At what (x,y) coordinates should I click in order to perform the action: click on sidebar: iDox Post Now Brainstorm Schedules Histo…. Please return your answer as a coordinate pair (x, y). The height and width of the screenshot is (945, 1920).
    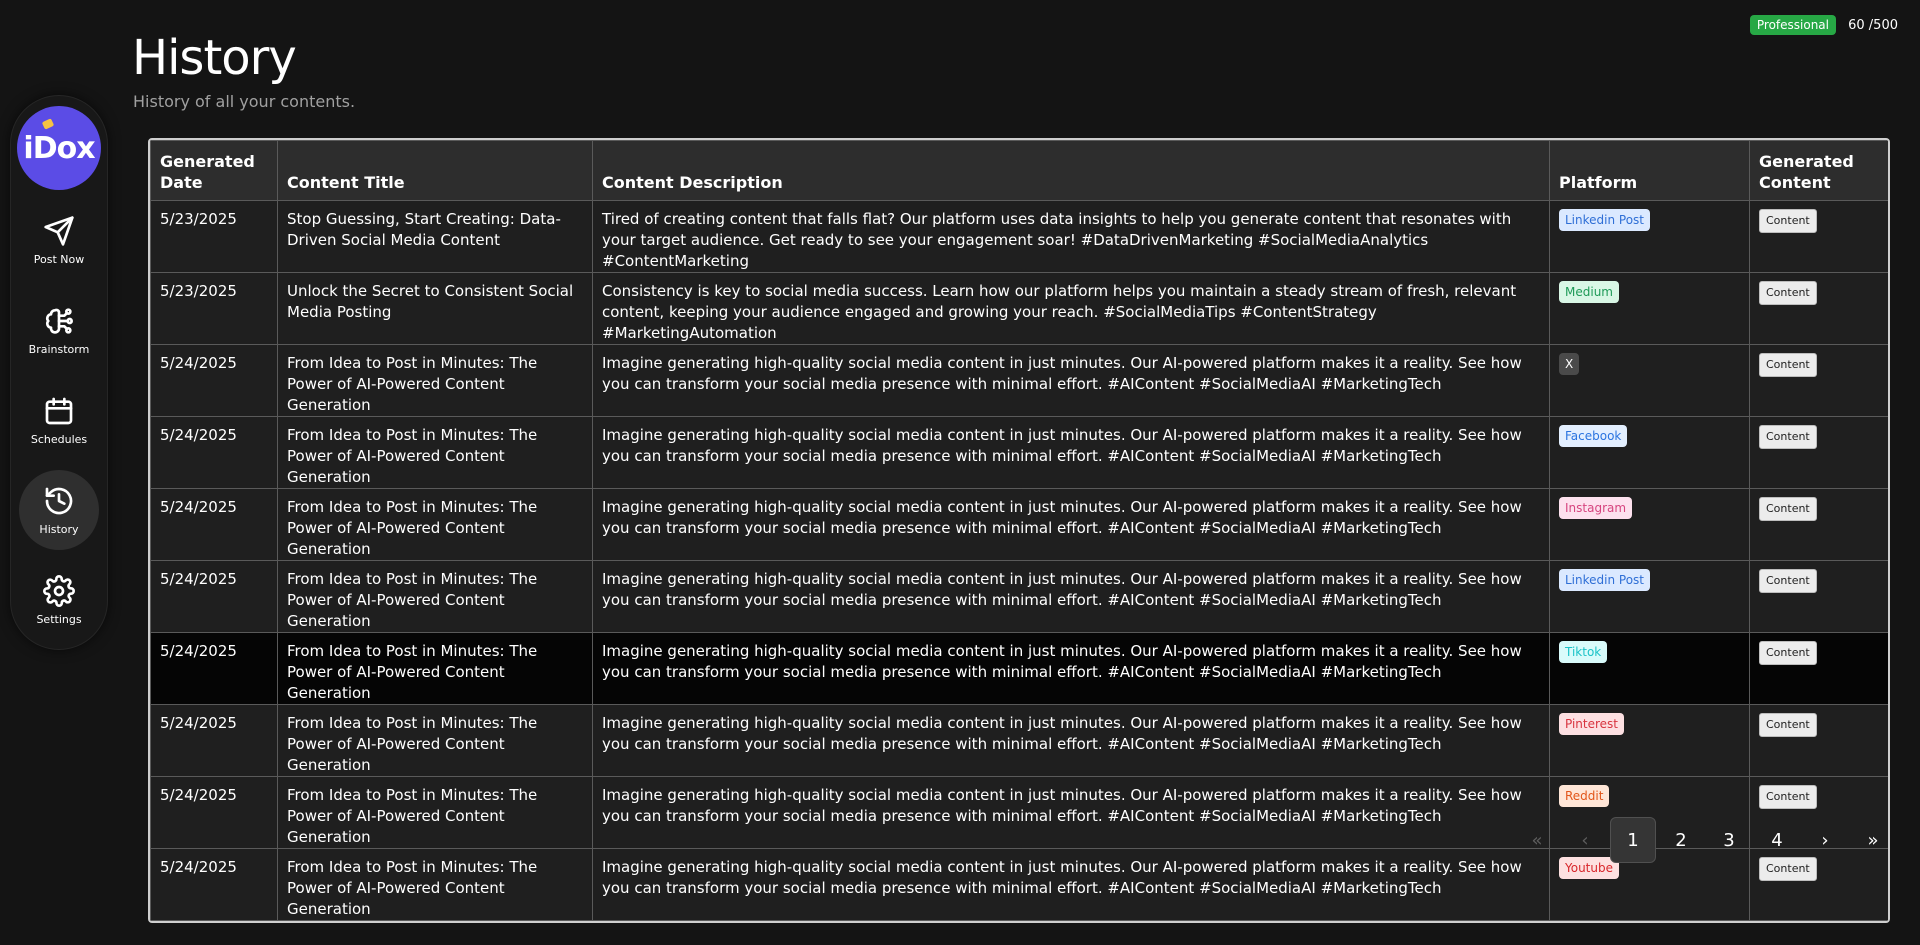
    Looking at the image, I should click on (59, 372).